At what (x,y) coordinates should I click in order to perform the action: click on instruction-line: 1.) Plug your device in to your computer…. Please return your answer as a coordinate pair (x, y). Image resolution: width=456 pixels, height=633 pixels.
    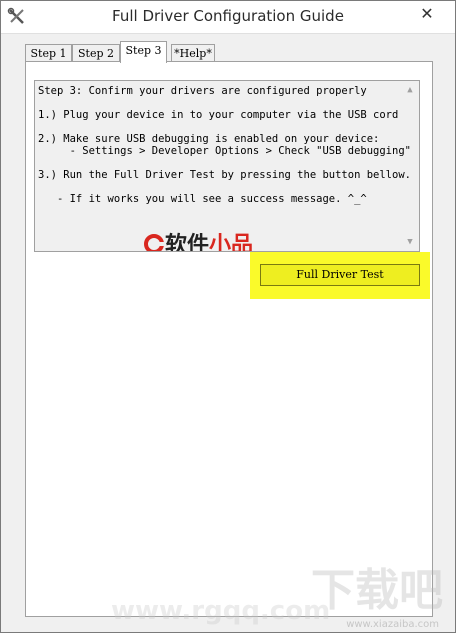
    Looking at the image, I should click on (218, 115).